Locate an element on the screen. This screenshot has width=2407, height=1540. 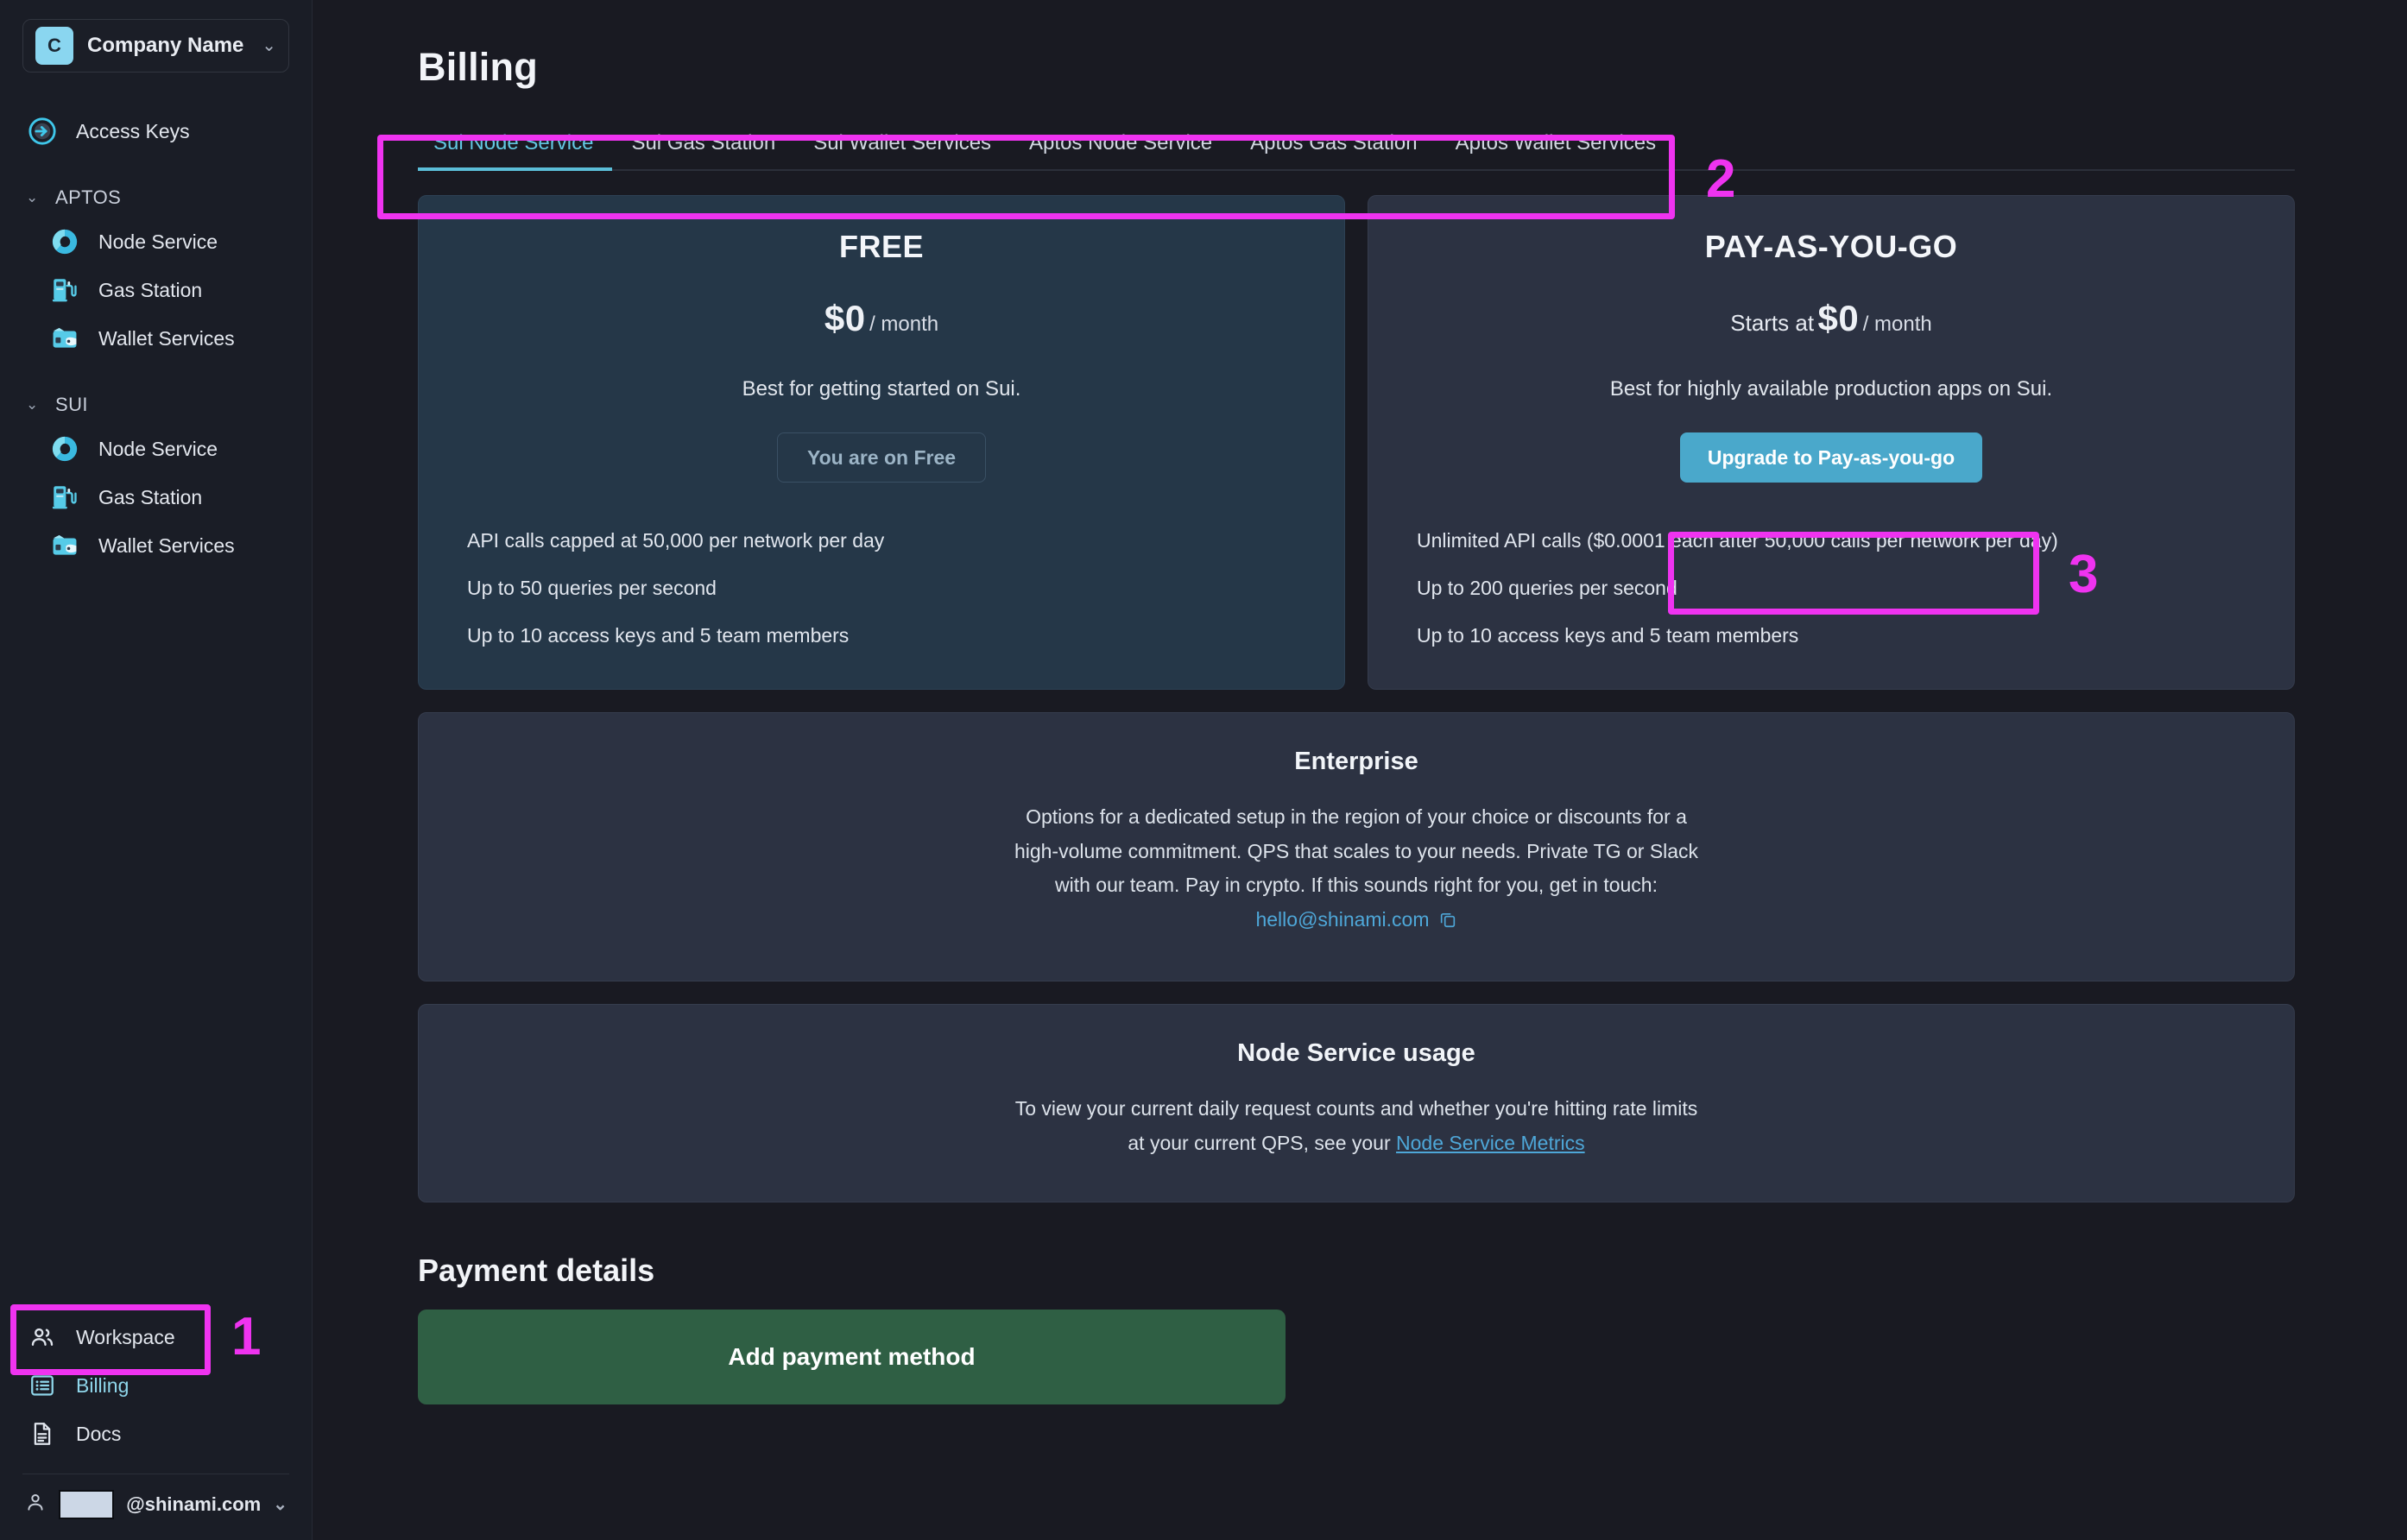
enterprise-title: Enterprise is located at coordinates (1356, 761).